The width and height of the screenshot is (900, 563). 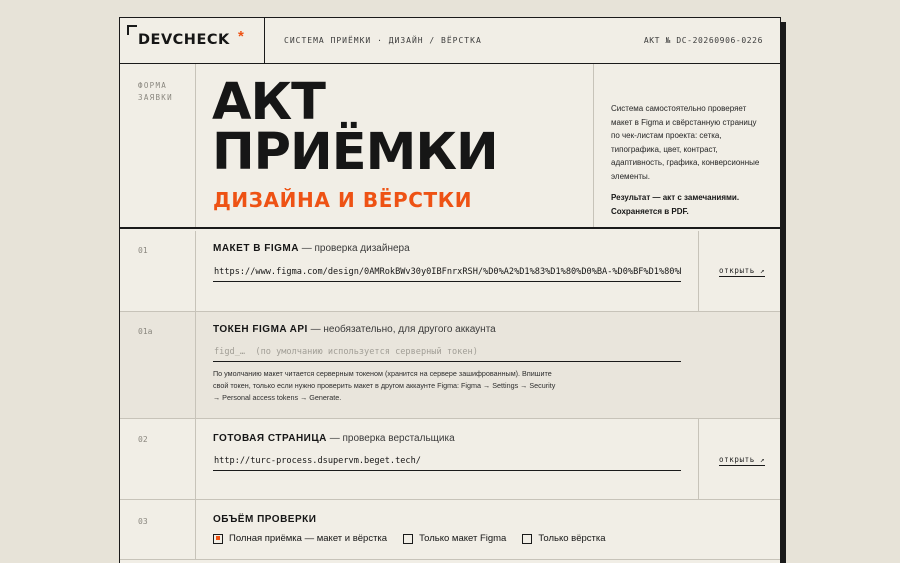 I want to click on scope-option-label: Полная приёмка — макет и вёрстка, so click(x=308, y=538).